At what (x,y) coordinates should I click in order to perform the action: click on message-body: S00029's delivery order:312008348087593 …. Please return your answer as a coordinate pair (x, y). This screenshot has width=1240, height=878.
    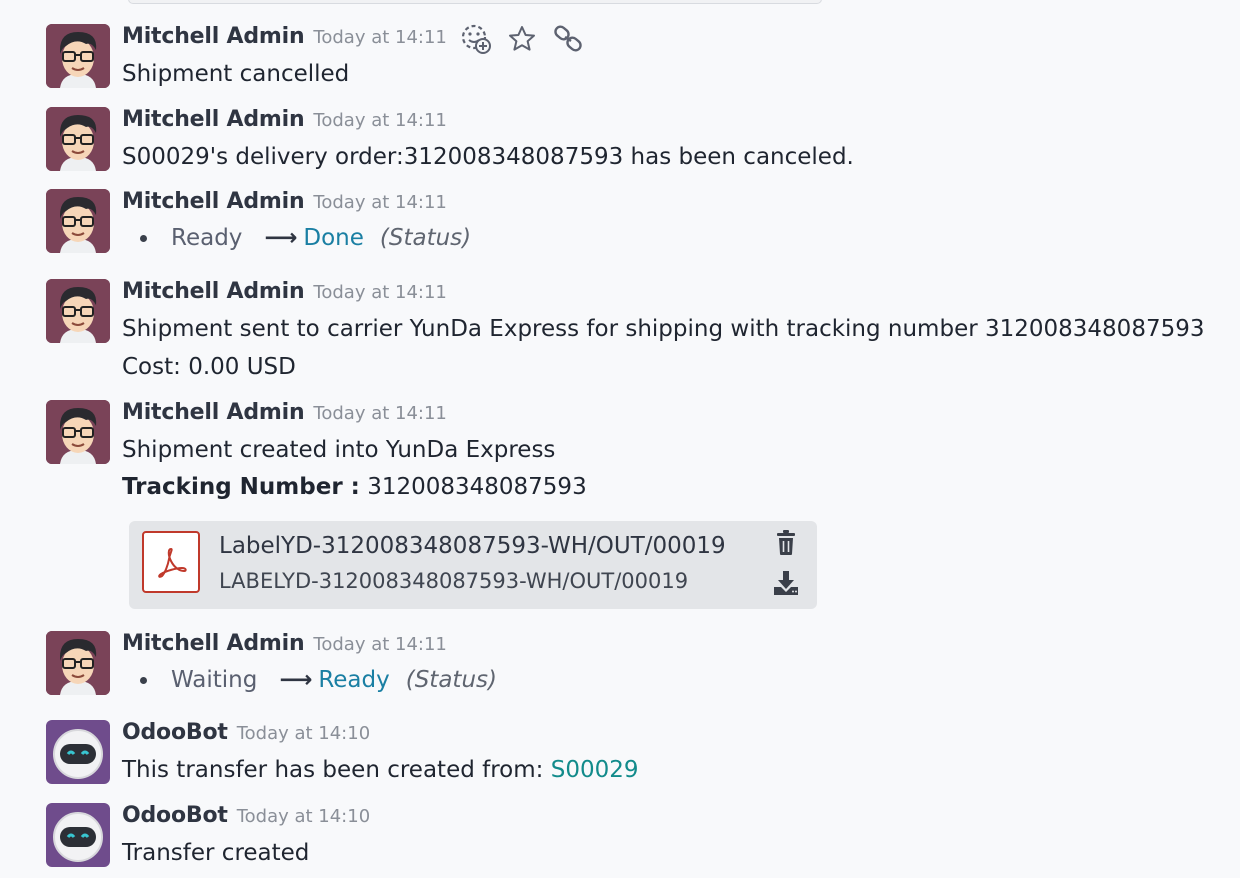
    Looking at the image, I should click on (488, 157).